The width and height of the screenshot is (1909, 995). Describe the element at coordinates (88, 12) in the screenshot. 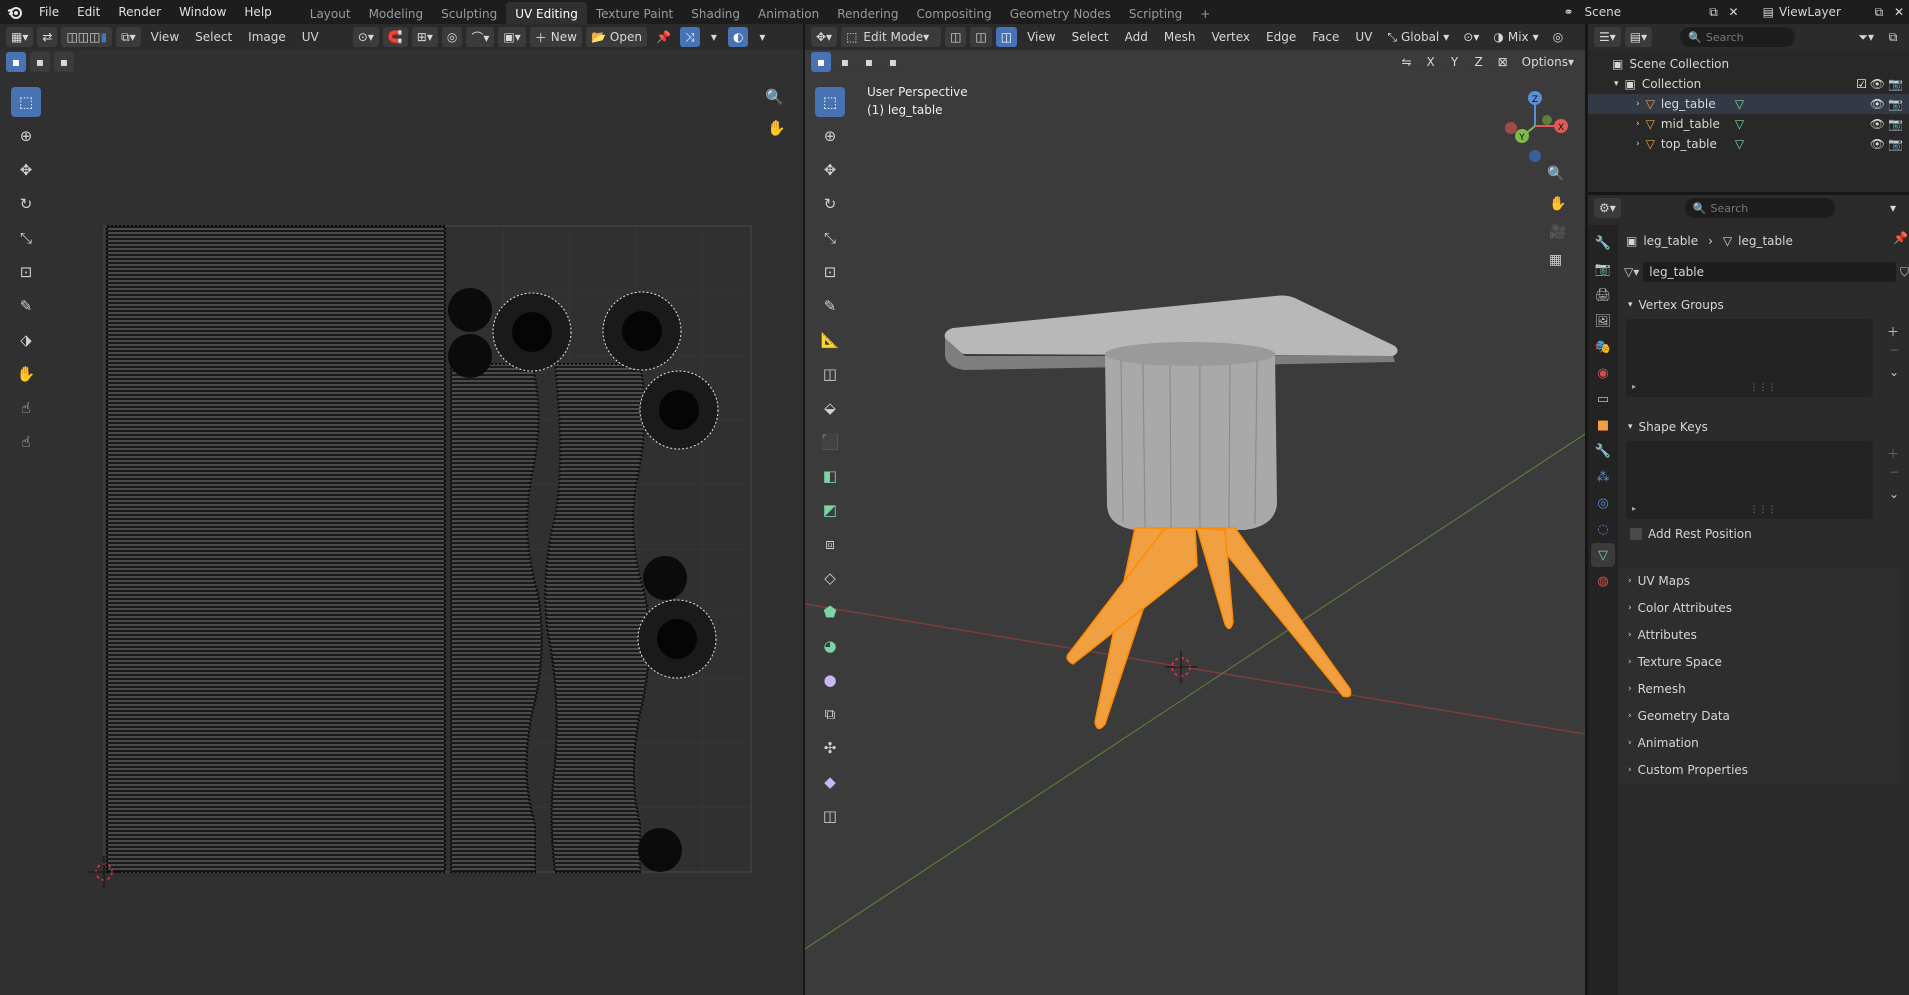

I see `menu-edit: Edit` at that location.